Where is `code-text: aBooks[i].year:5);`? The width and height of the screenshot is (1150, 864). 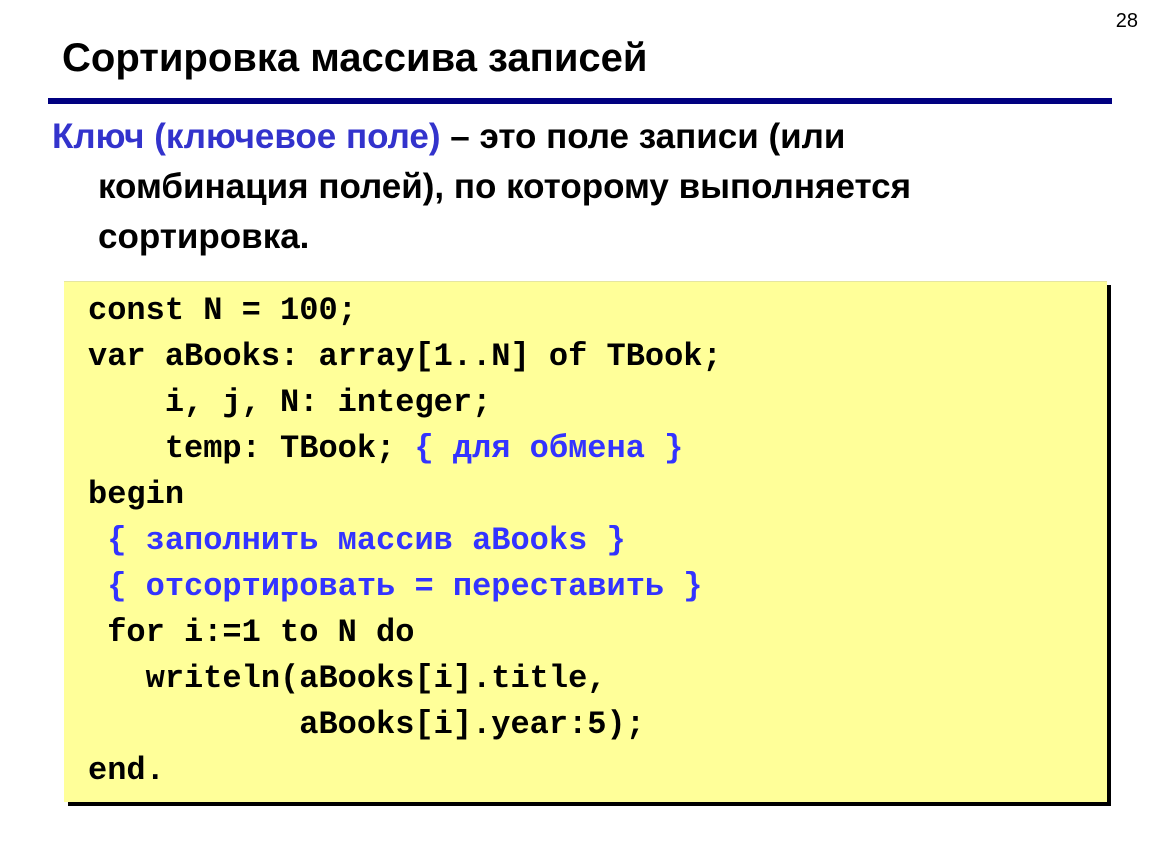 code-text: aBooks[i].year:5); is located at coordinates (366, 724).